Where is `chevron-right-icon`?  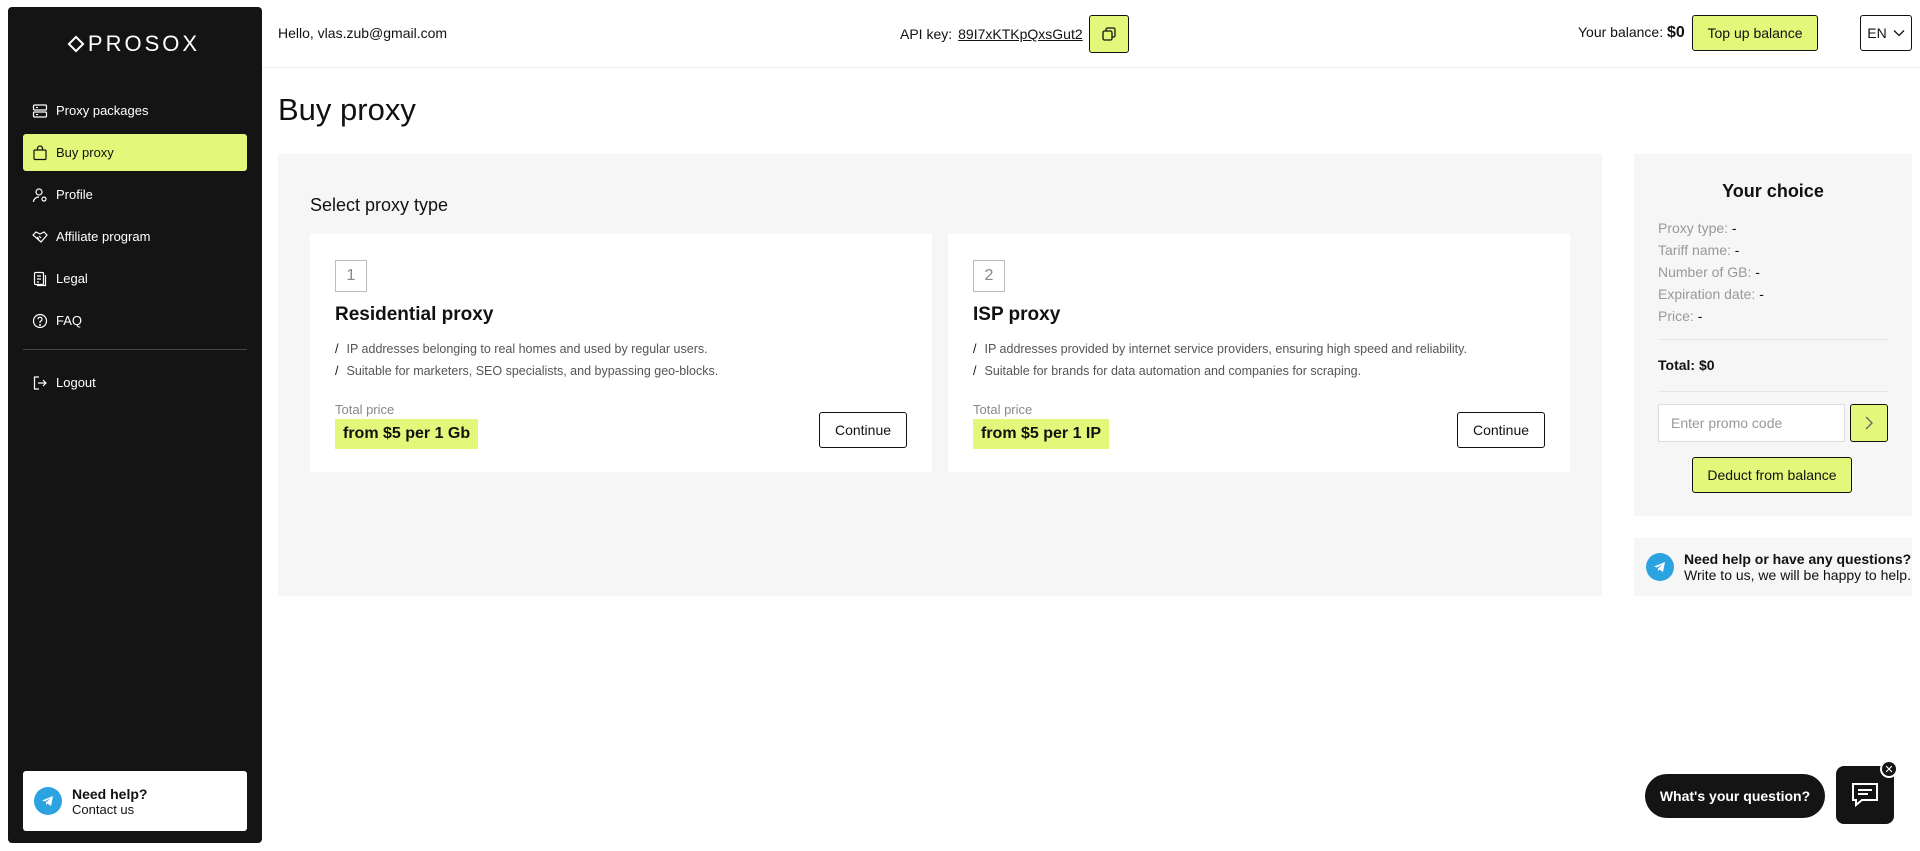
chevron-right-icon is located at coordinates (1869, 423).